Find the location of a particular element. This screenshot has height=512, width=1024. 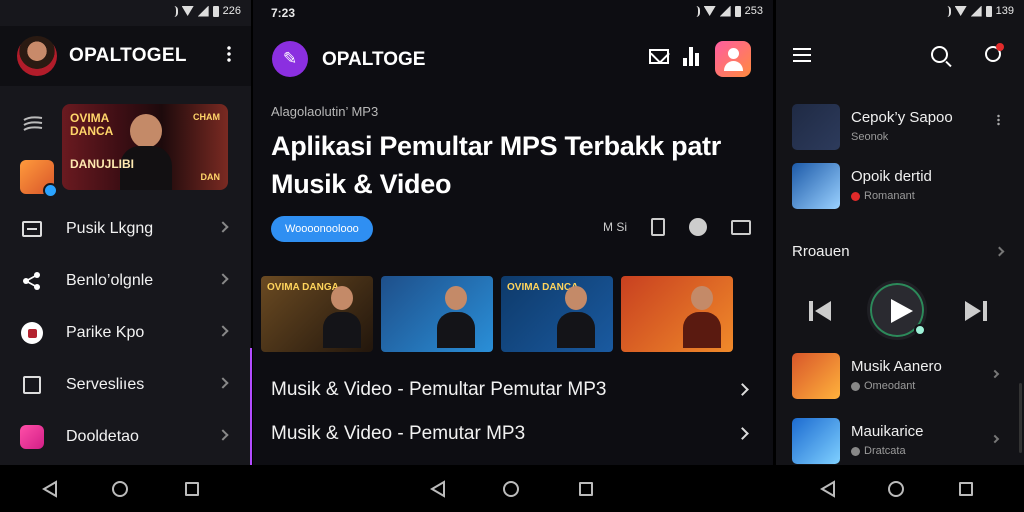

previous-track-icon is located at coordinates (820, 311).